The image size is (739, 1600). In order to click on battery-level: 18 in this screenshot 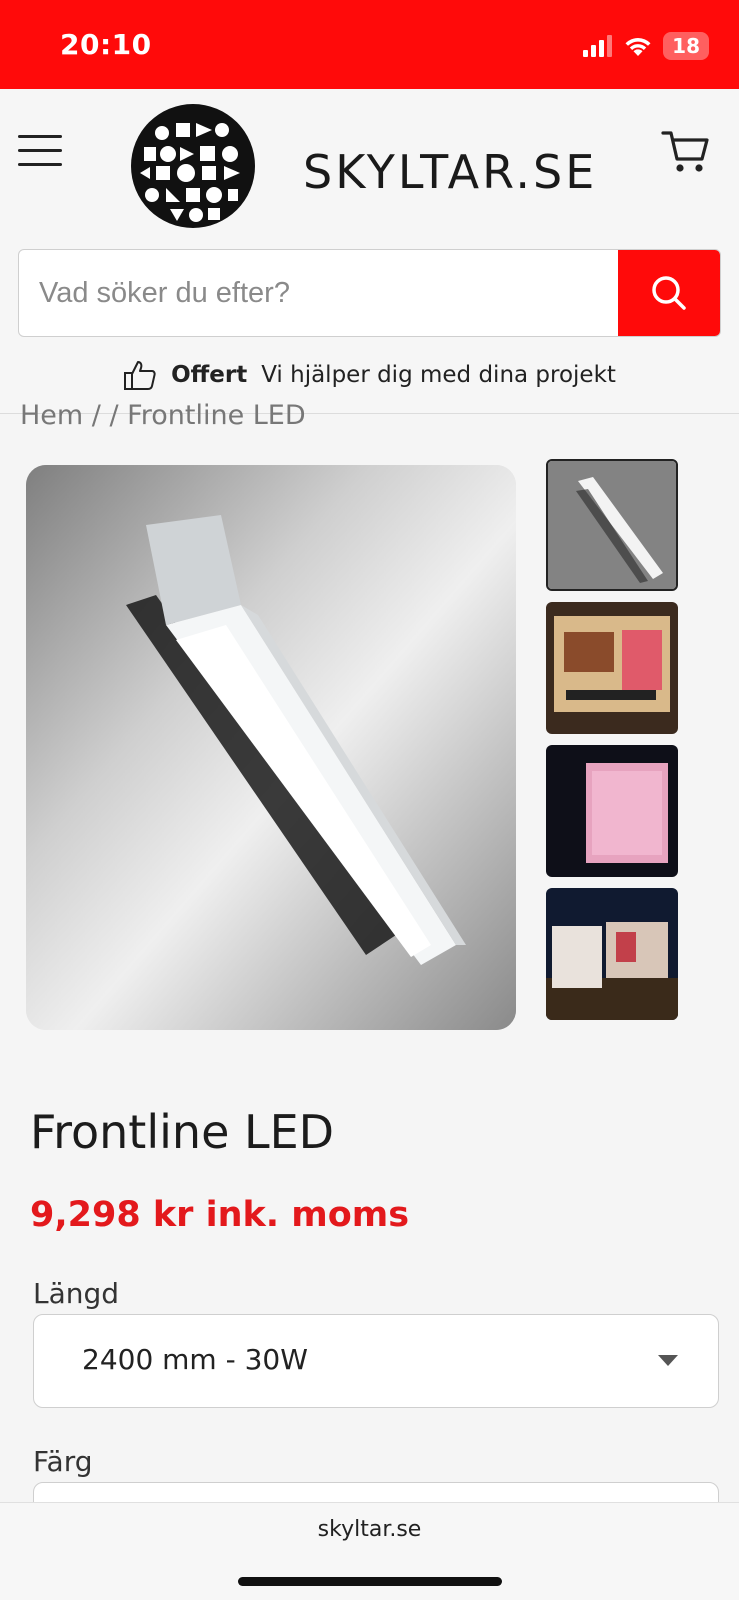, I will do `click(686, 46)`.